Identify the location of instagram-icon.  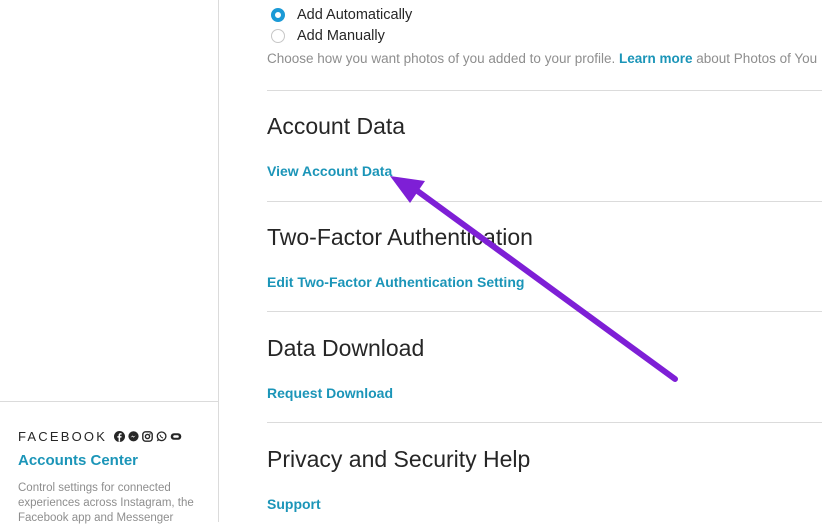
(148, 436).